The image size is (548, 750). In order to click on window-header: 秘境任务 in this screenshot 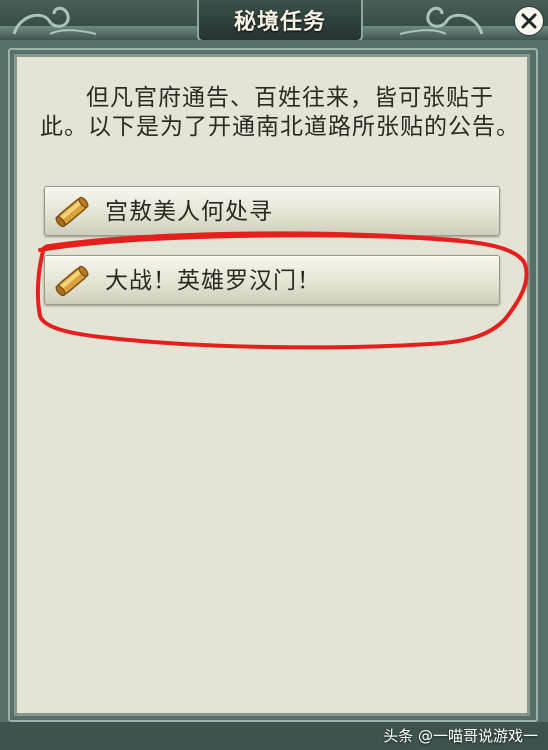, I will do `click(274, 21)`.